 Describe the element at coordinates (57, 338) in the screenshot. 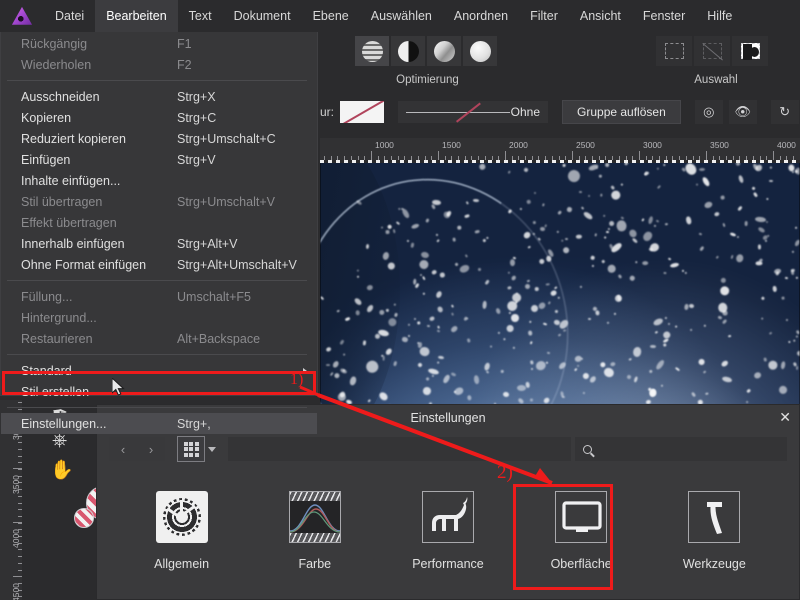

I see `menu-row-label: Restaurieren` at that location.